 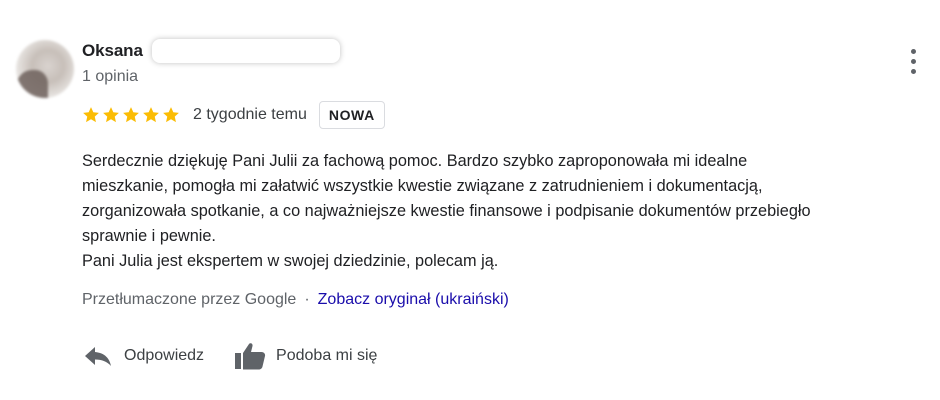 What do you see at coordinates (112, 51) in the screenshot?
I see `author-name: Oksana` at bounding box center [112, 51].